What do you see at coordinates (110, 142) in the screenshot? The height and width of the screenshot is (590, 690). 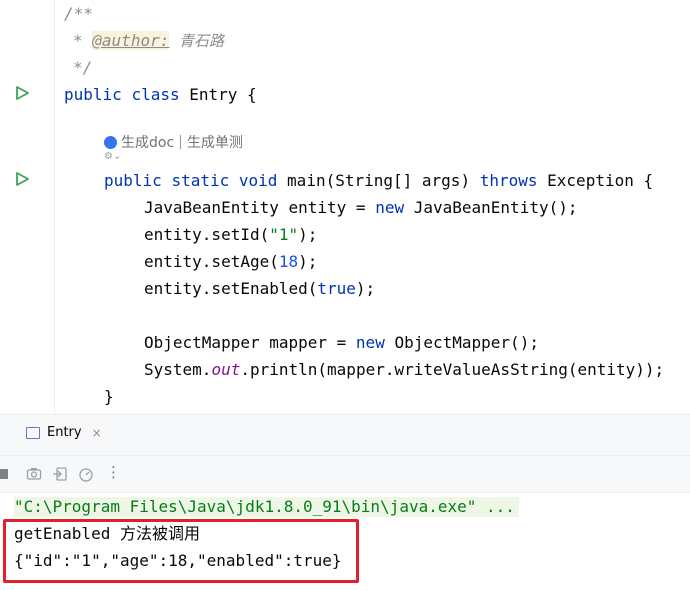 I see `ai-assistant-icon` at bounding box center [110, 142].